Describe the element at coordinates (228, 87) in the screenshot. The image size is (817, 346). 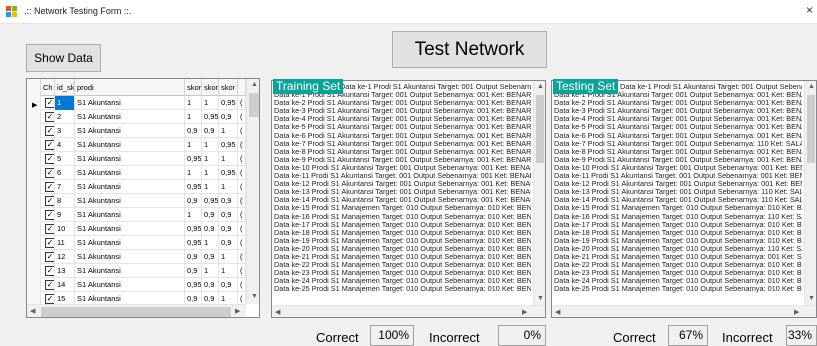
I see `col-header-skor-3: skor` at that location.